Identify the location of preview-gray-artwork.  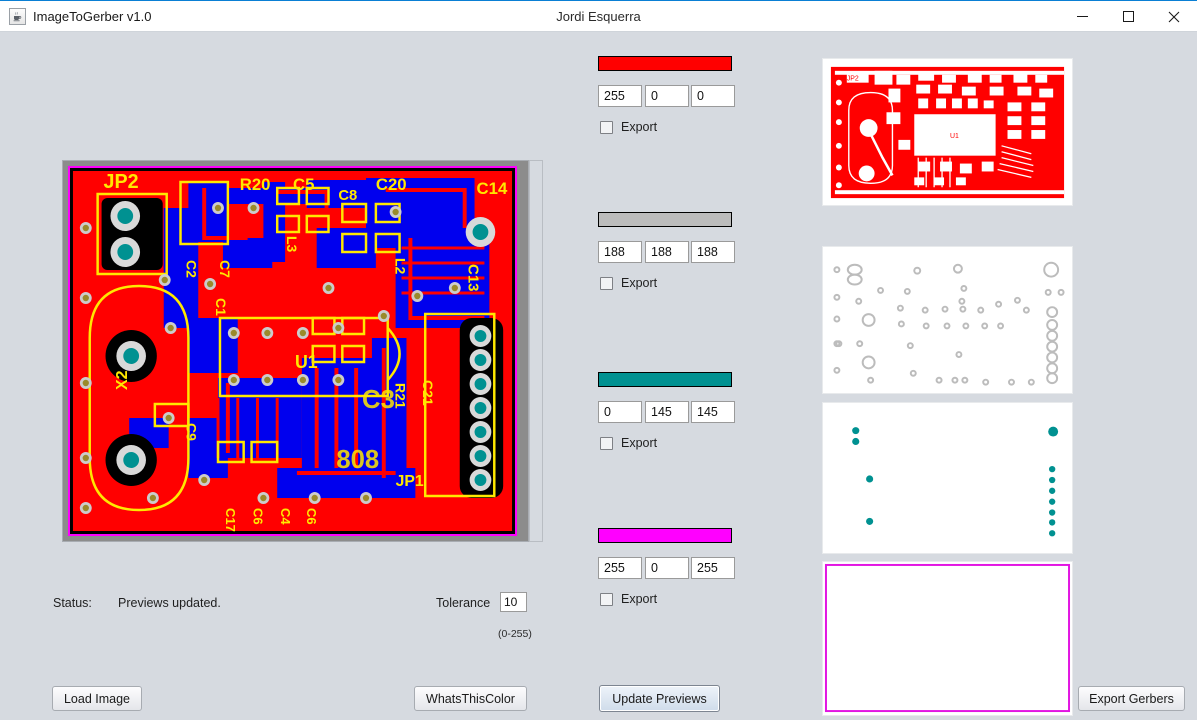
(947, 320).